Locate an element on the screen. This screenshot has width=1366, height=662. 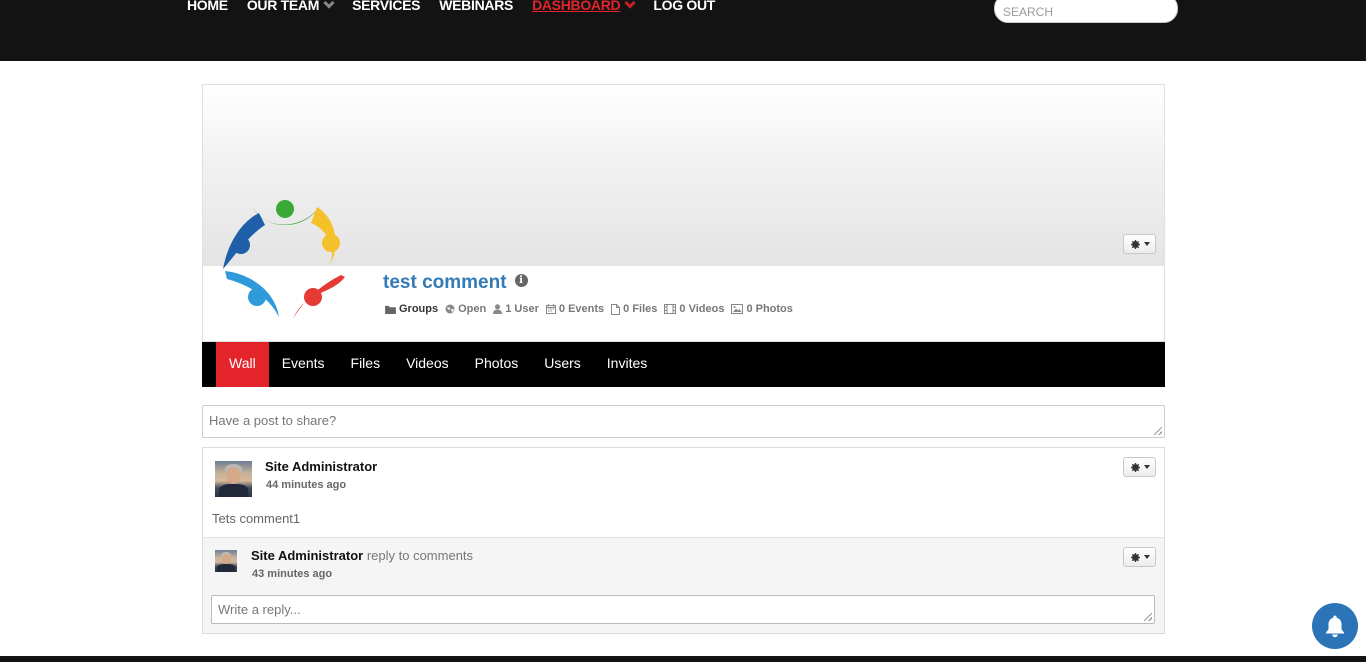
stat-videos: 0 Videos is located at coordinates (694, 309).